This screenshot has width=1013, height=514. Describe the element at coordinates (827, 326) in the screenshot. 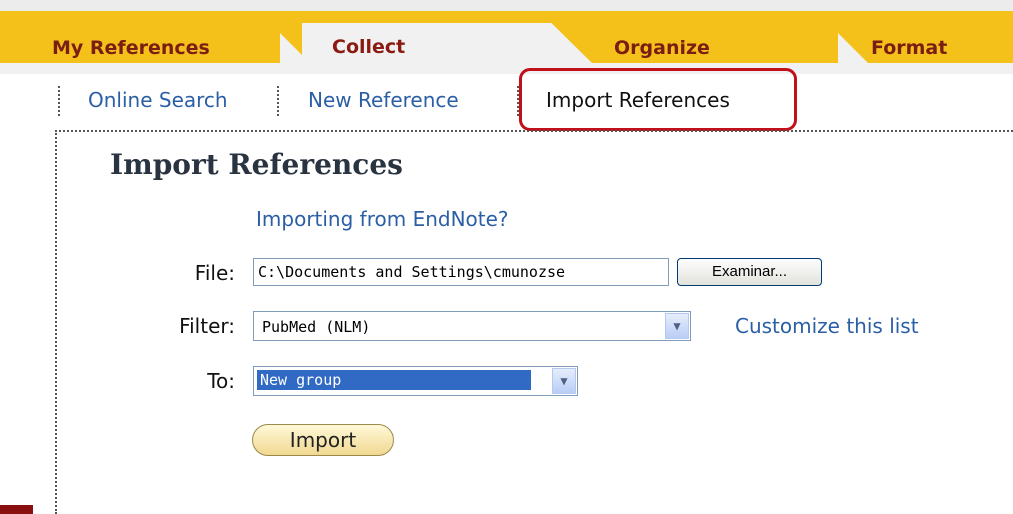

I see `customize-list-link: Customize this list` at that location.